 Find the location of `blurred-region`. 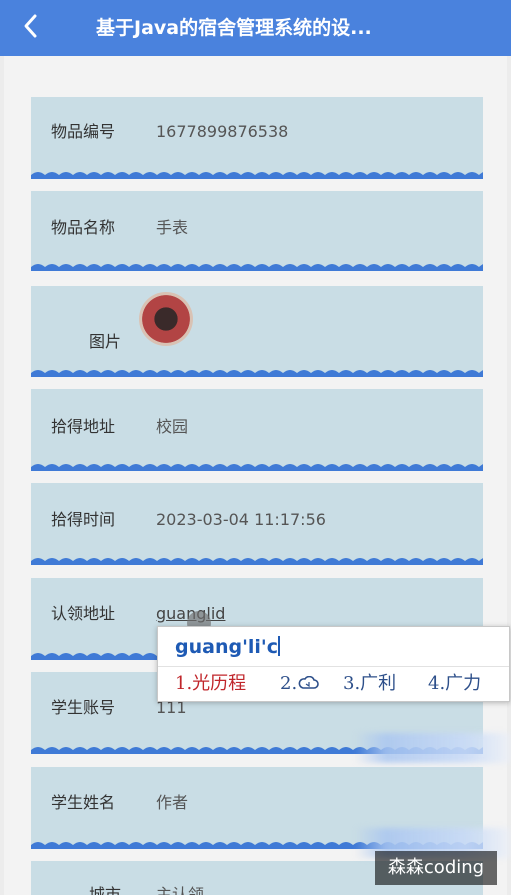

blurred-region is located at coordinates (433, 748).